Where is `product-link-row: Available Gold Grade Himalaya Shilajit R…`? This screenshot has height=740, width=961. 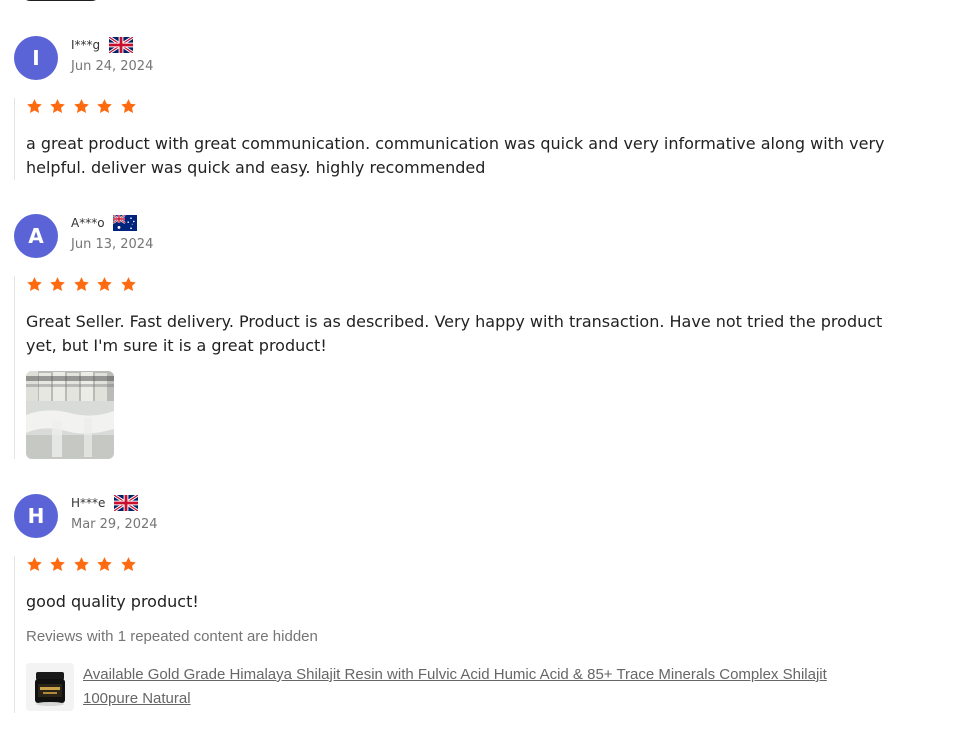 product-link-row: Available Gold Grade Himalaya Shilajit R… is located at coordinates (466, 688).